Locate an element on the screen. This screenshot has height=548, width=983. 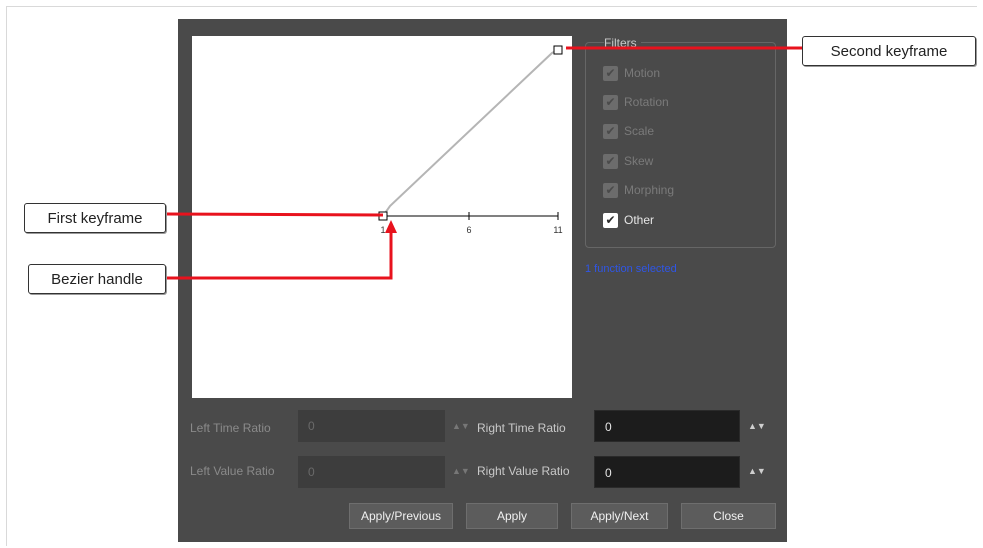
callout-bezier-handle: Bezier handle is located at coordinates (97, 279).